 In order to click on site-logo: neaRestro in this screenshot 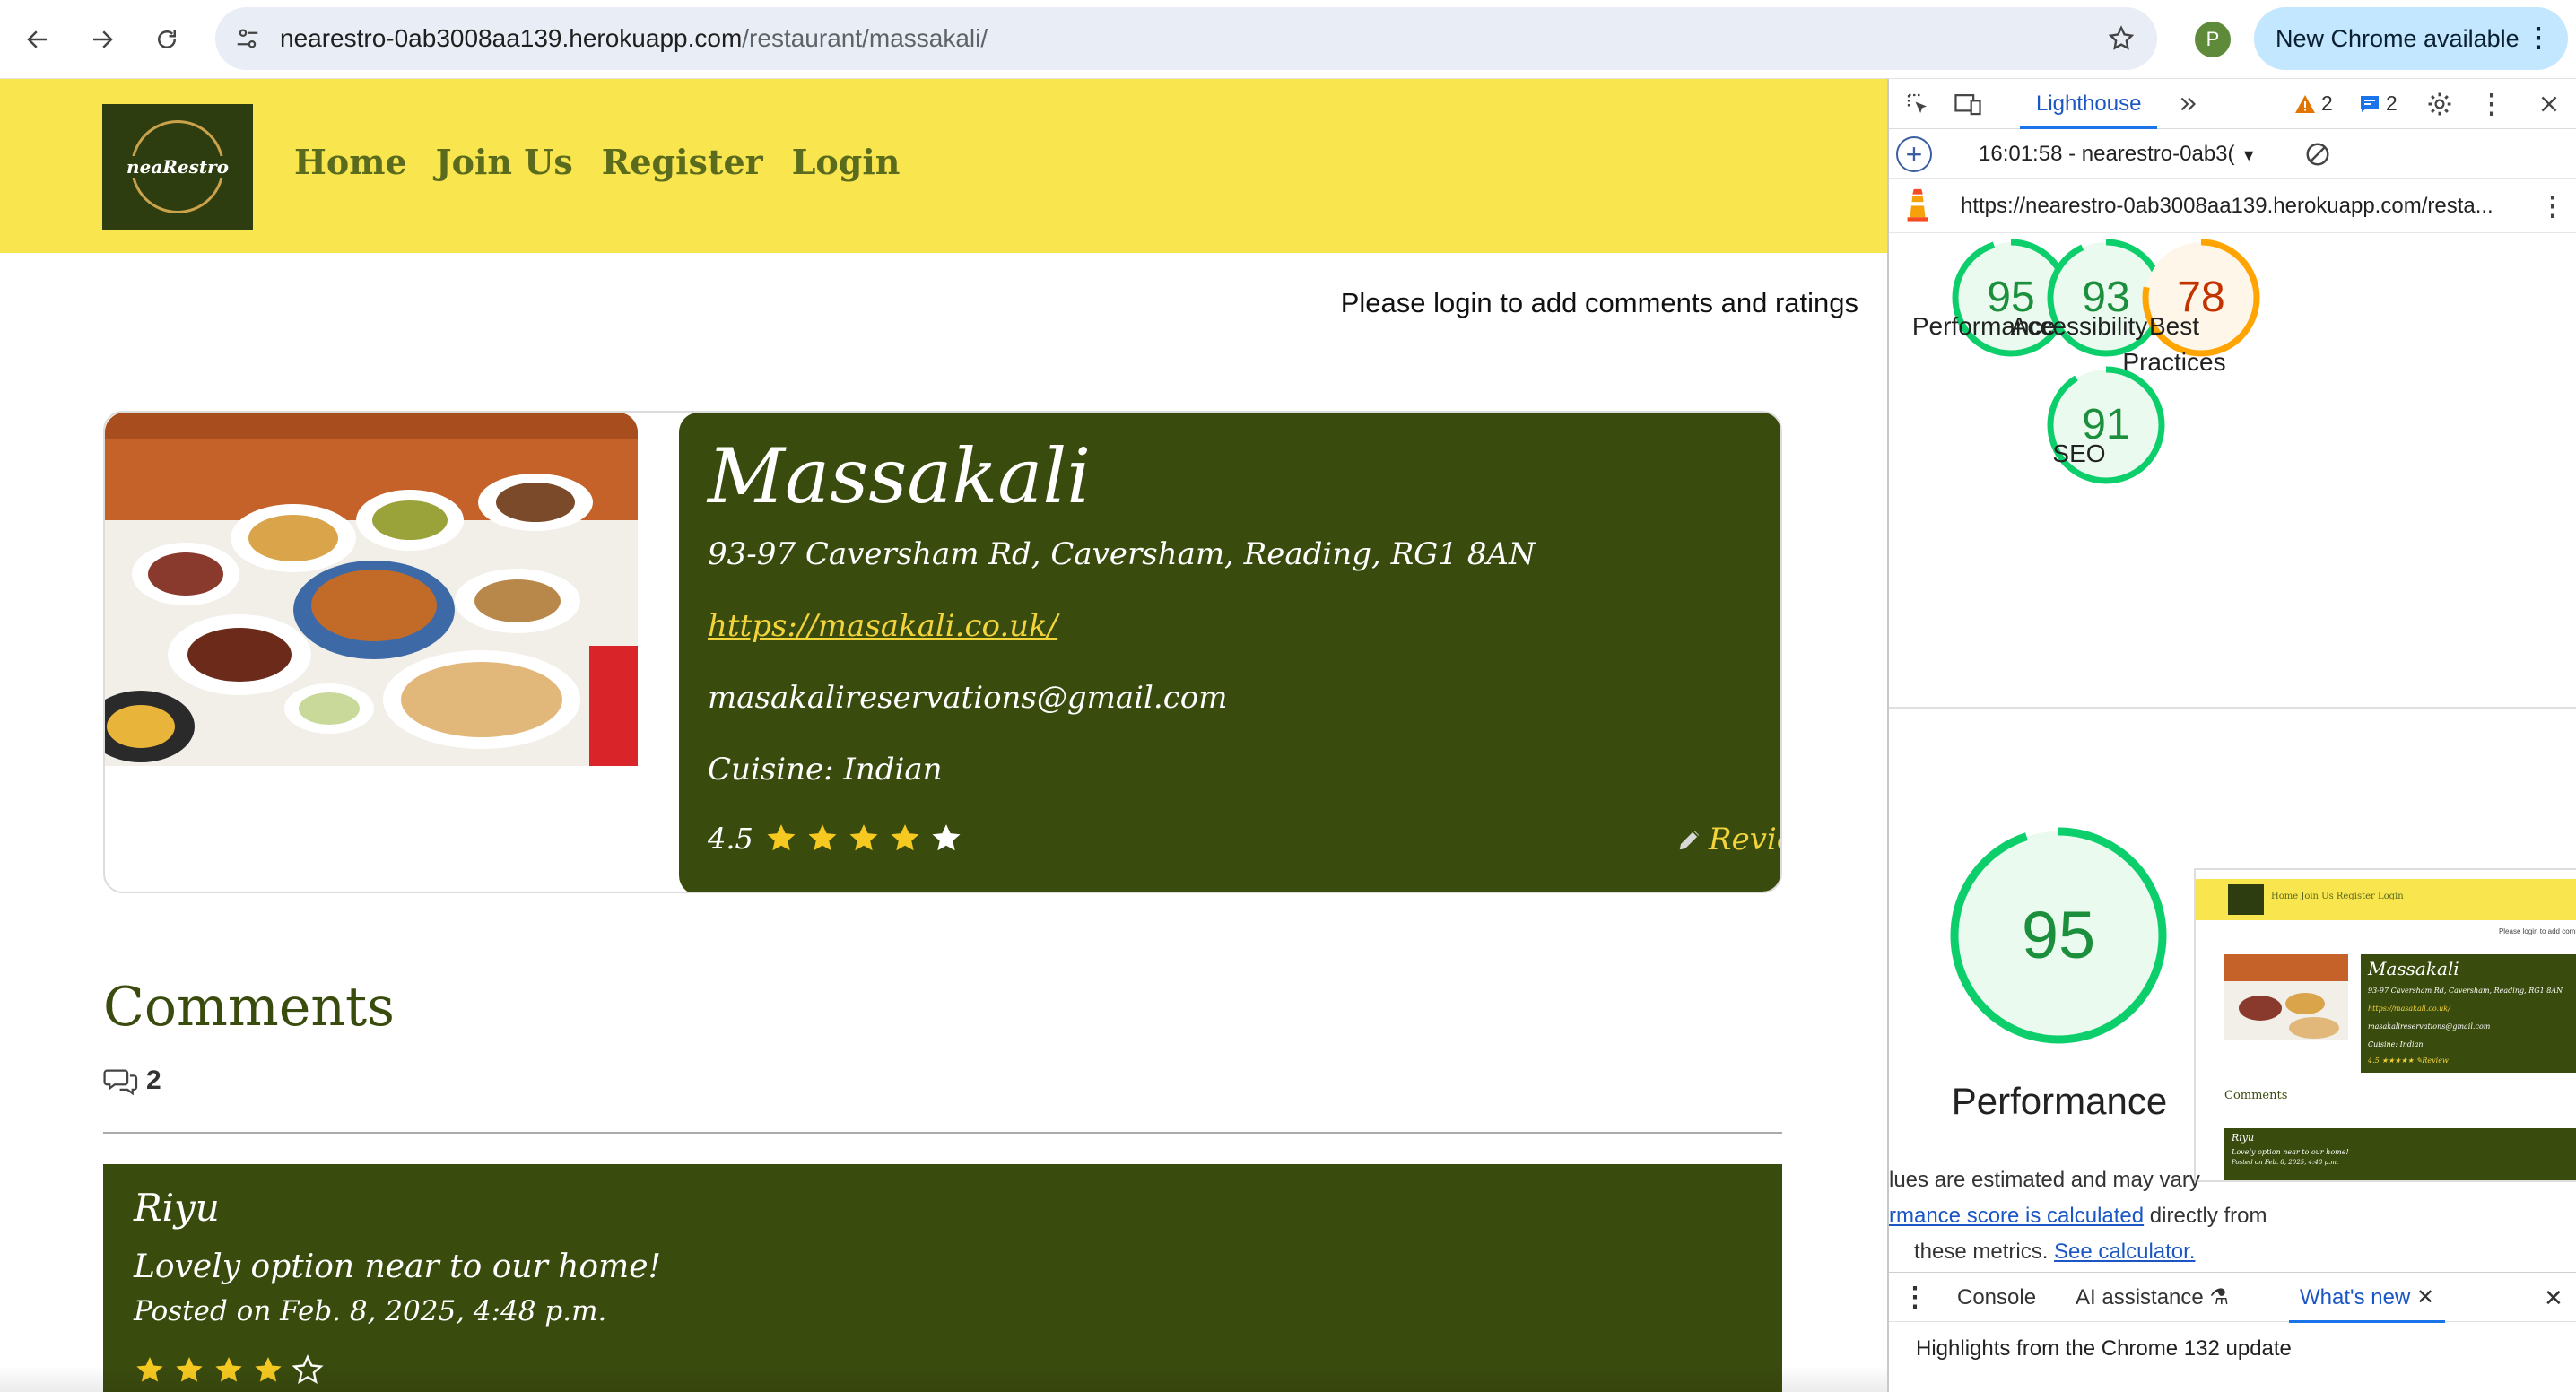, I will do `click(177, 167)`.